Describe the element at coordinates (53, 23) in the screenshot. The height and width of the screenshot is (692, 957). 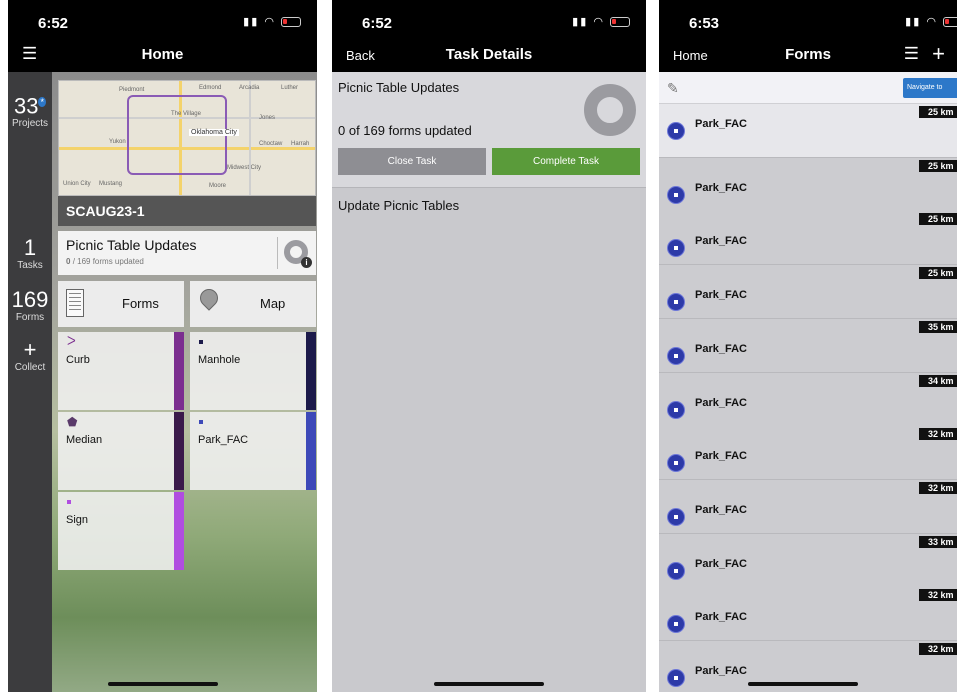
I see `clock: 6:52` at that location.